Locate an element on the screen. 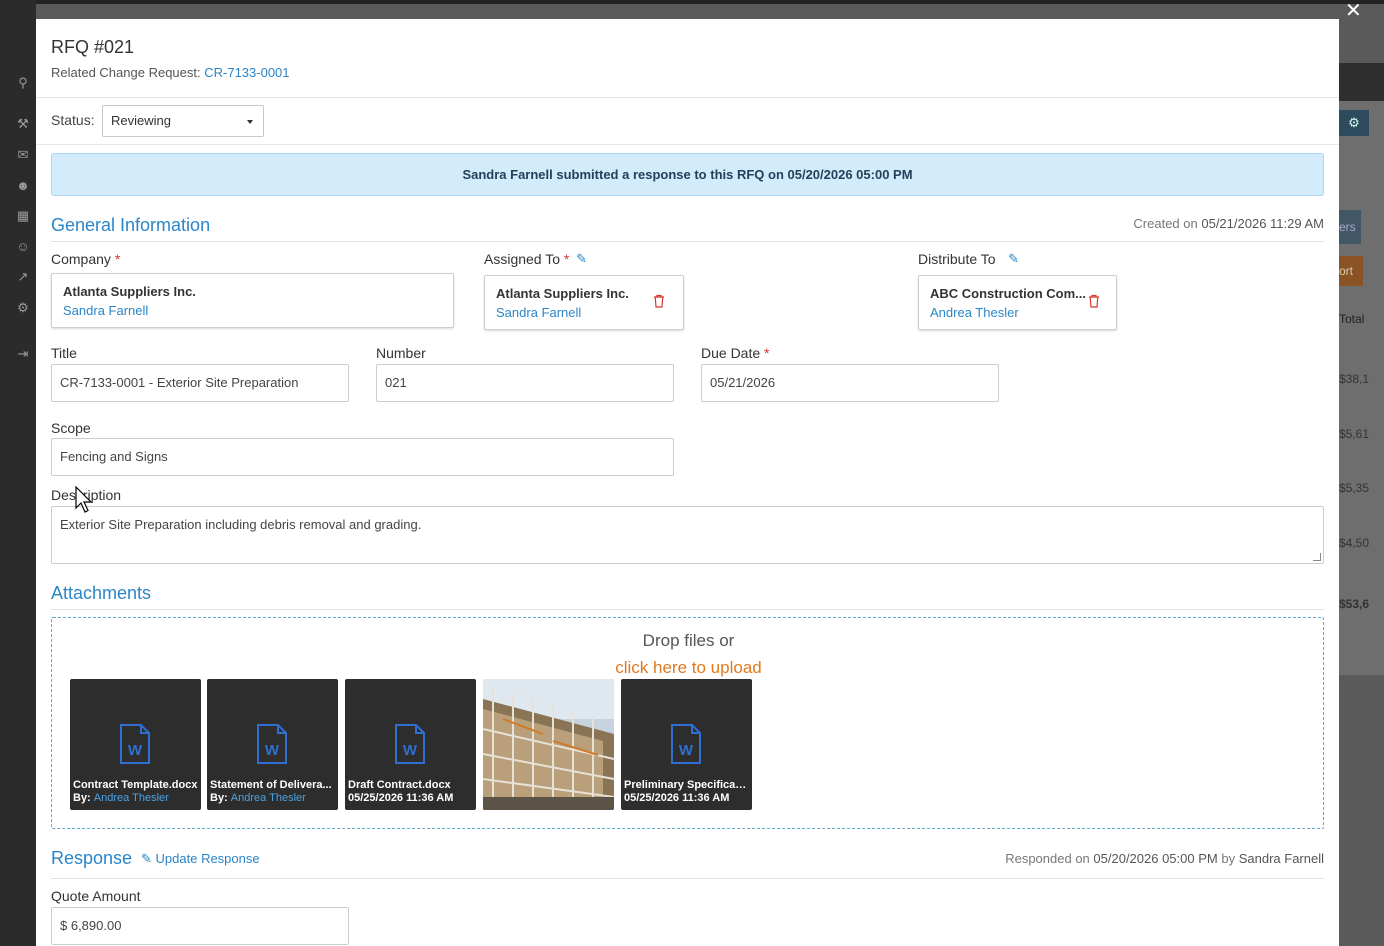  number-input: 021 is located at coordinates (525, 383).